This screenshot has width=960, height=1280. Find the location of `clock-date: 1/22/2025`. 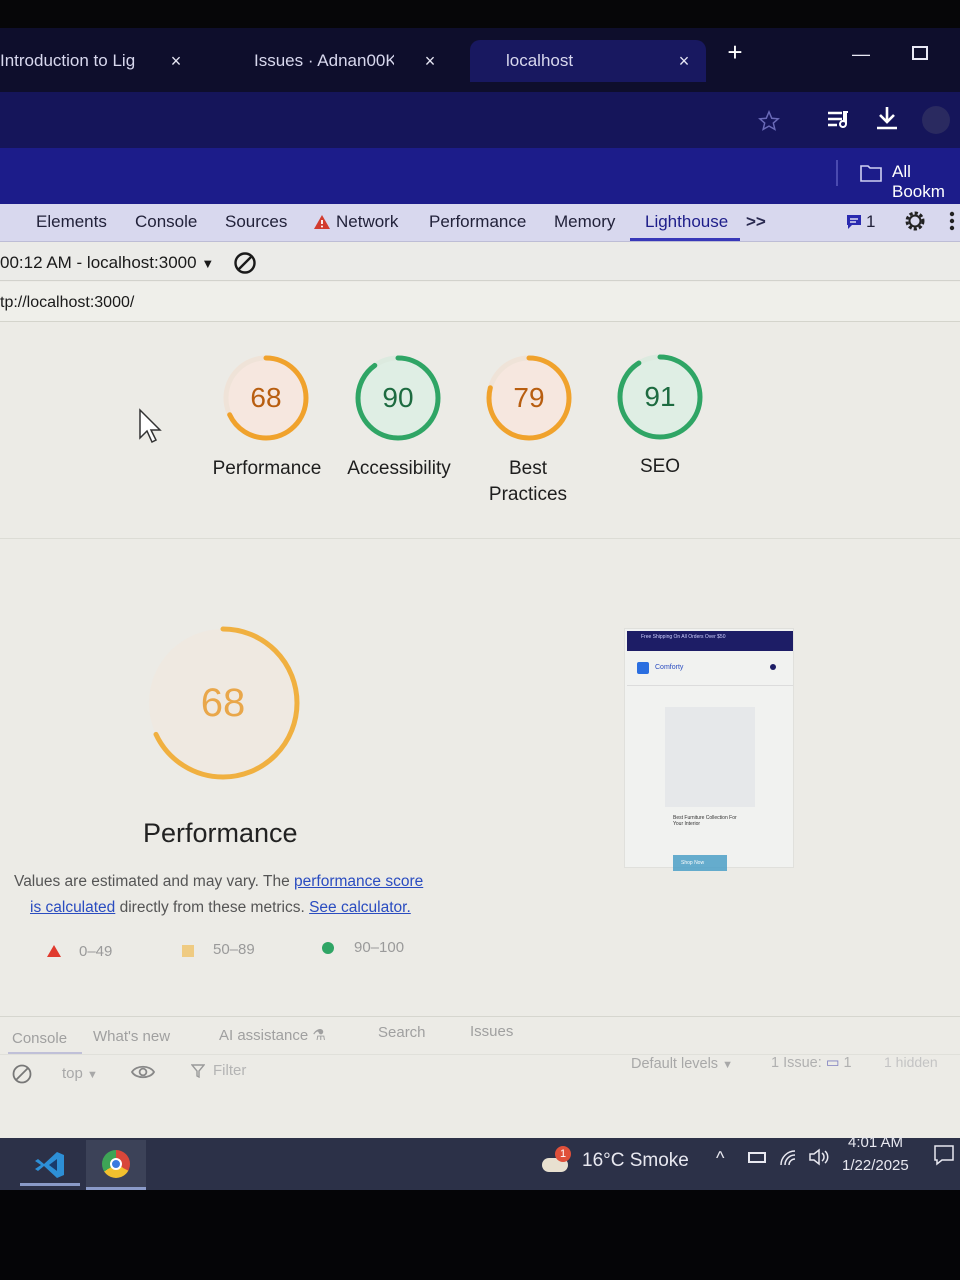

clock-date: 1/22/2025 is located at coordinates (875, 1165).